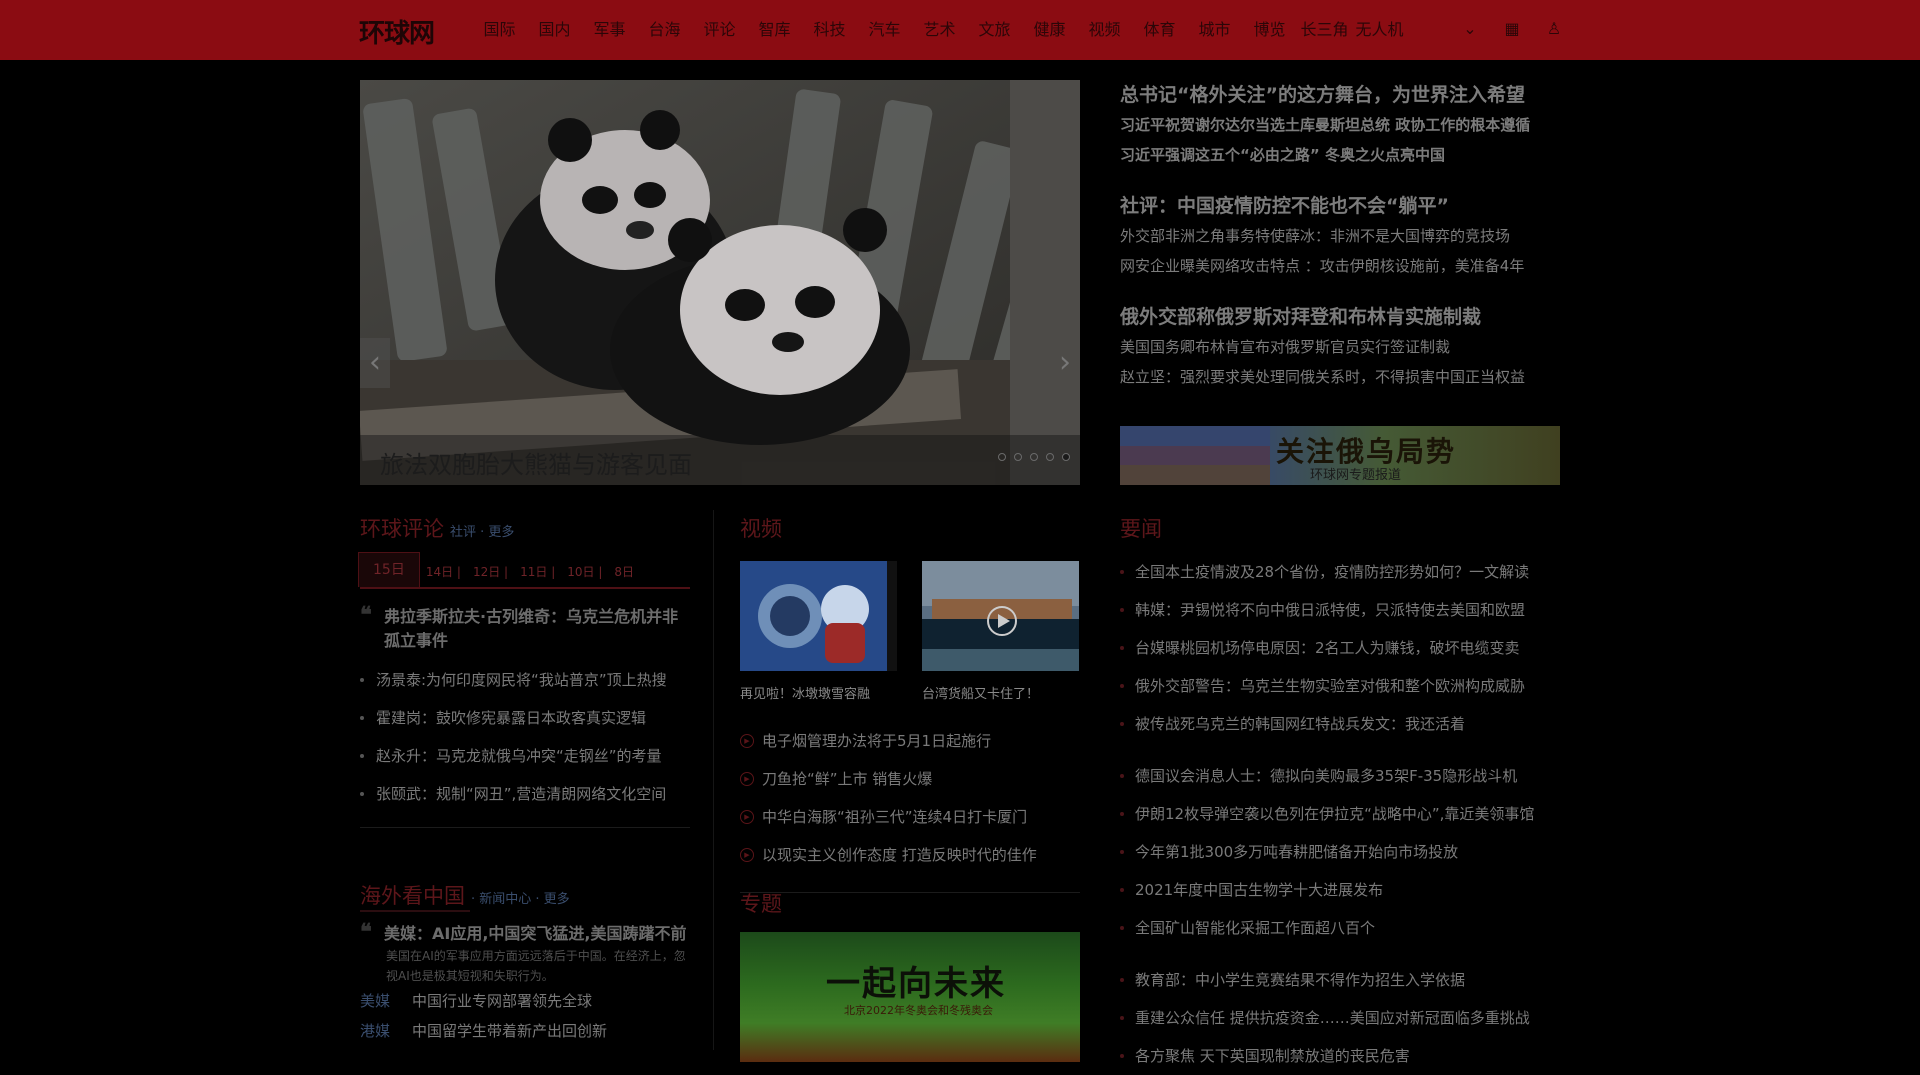 Image resolution: width=1920 pixels, height=1075 pixels. Describe the element at coordinates (525, 794) in the screenshot. I see `list-item: 张颐武：规制“网丑”,营造清朗网络文化空间` at that location.